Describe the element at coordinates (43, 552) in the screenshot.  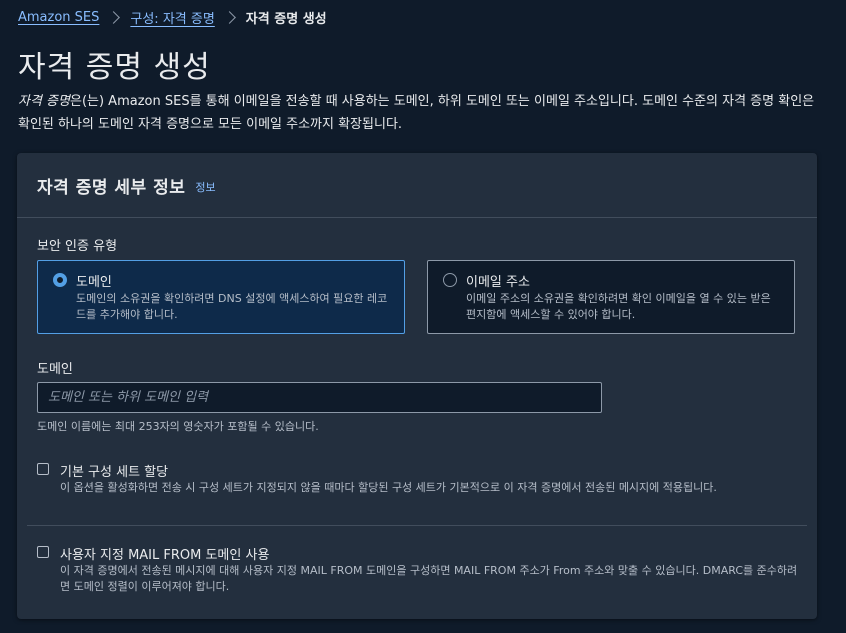
I see `mail-from-checkbox` at that location.